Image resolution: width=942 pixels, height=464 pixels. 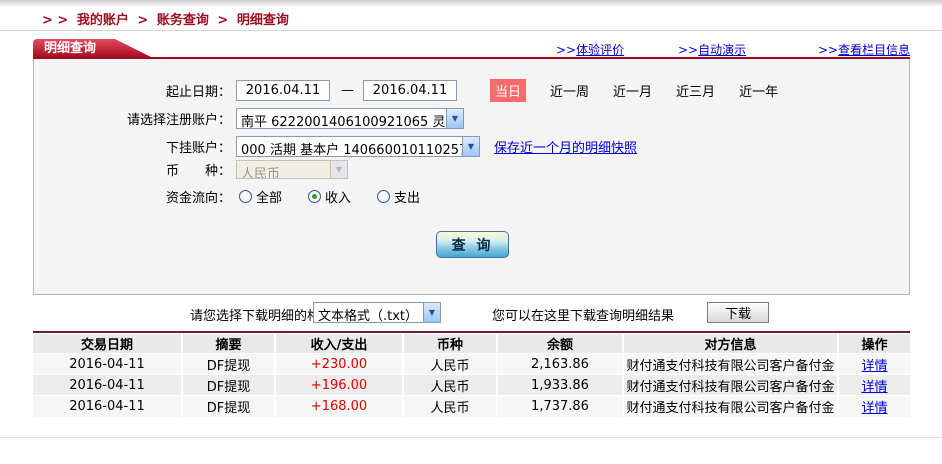 I want to click on sub-account-select: 000 活期 基本户 1406600101102571848 ▼, so click(x=358, y=146).